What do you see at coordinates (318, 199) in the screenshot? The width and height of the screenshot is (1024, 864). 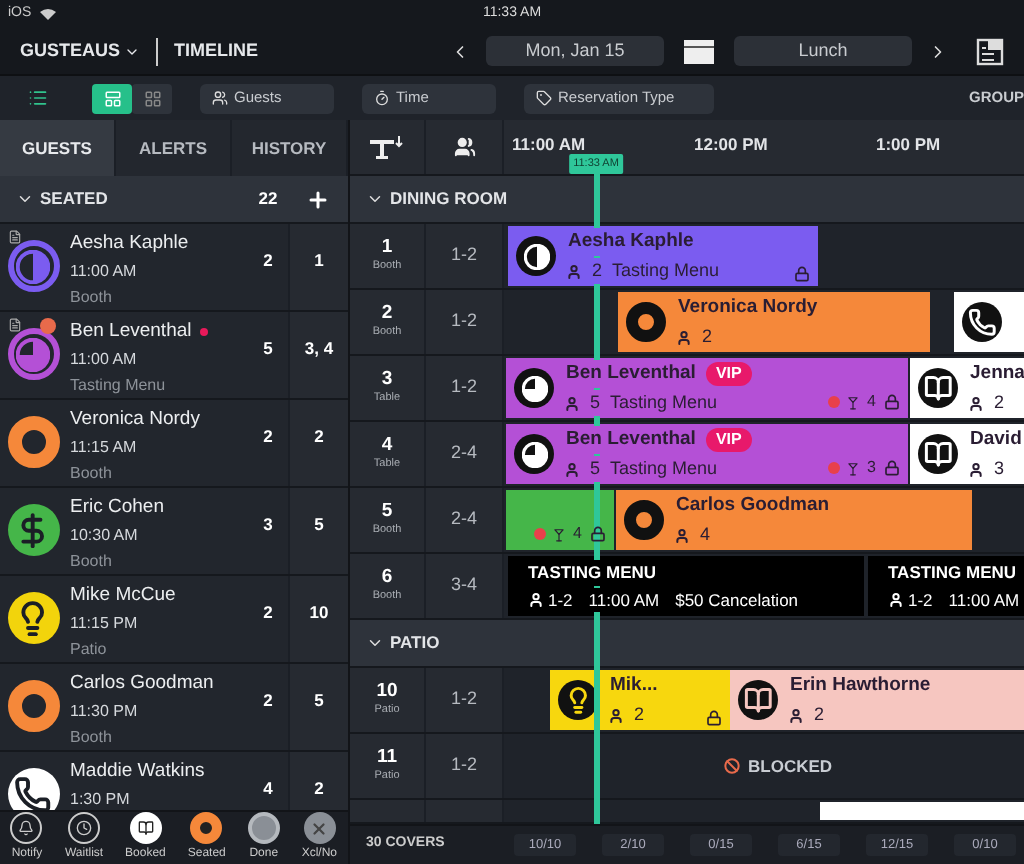 I see `add-icon` at bounding box center [318, 199].